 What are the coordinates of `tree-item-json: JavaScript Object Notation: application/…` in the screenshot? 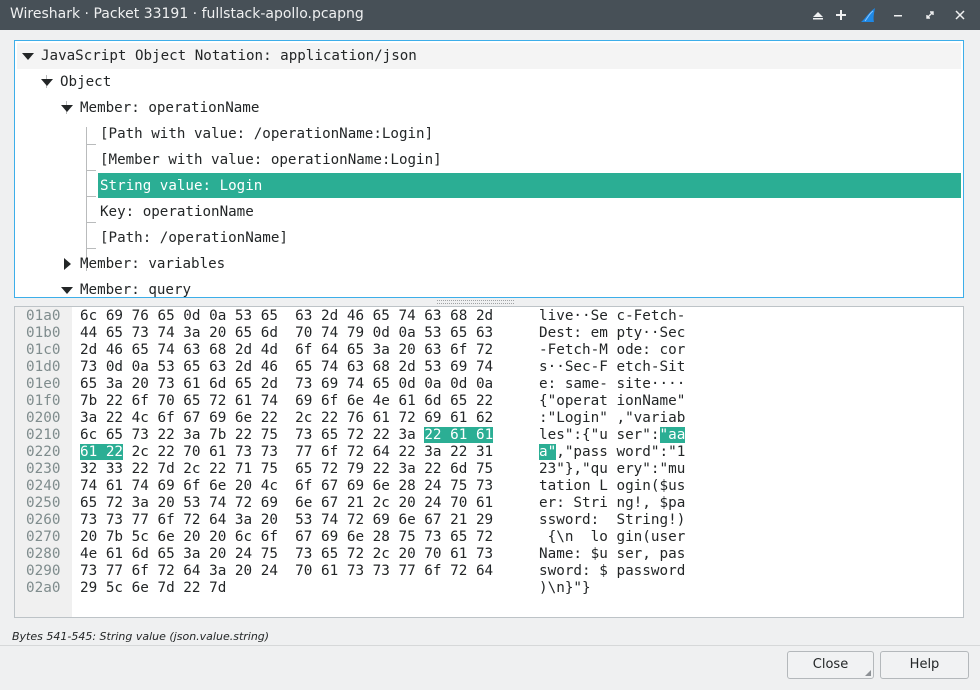 It's located at (489, 56).